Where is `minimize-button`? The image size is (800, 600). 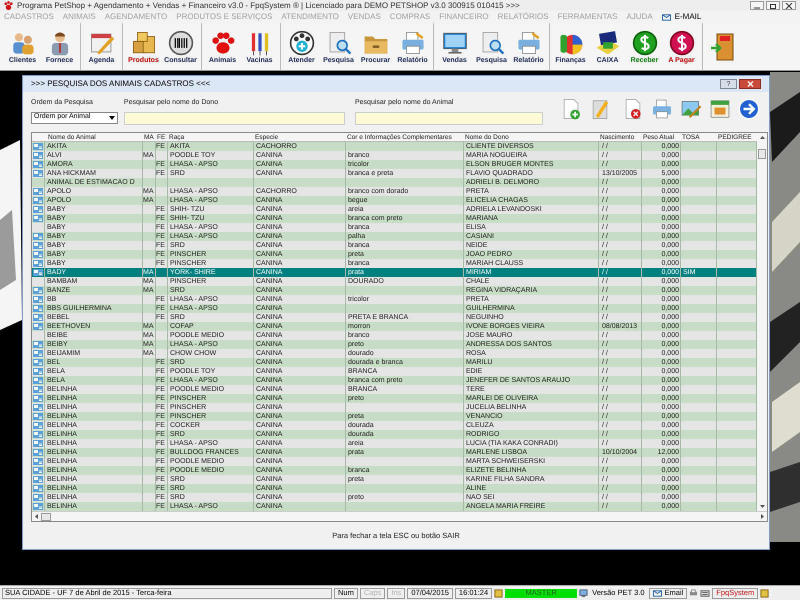
minimize-button is located at coordinates (757, 5).